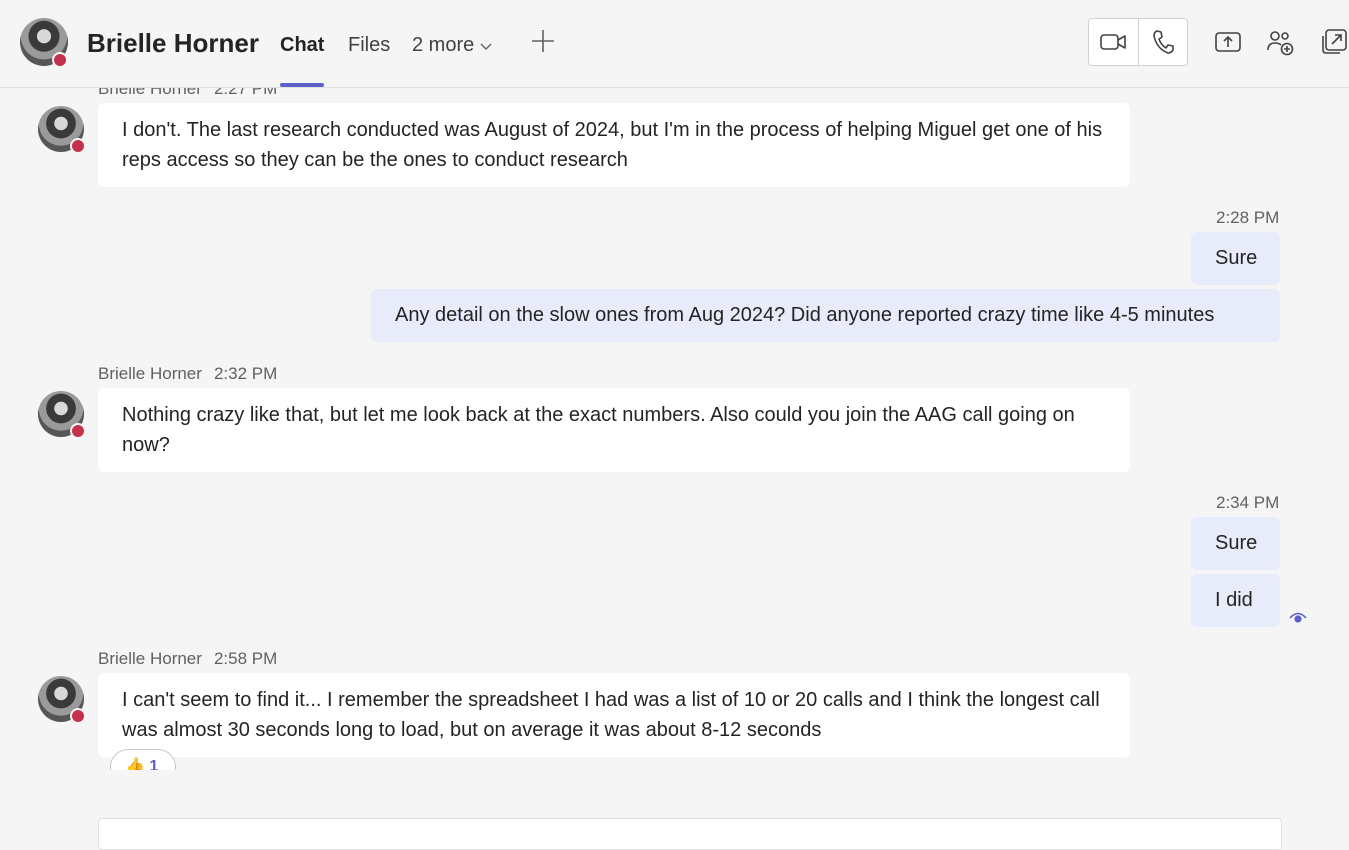 The width and height of the screenshot is (1349, 850). What do you see at coordinates (302, 45) in the screenshot?
I see `tab-chat: Chat` at bounding box center [302, 45].